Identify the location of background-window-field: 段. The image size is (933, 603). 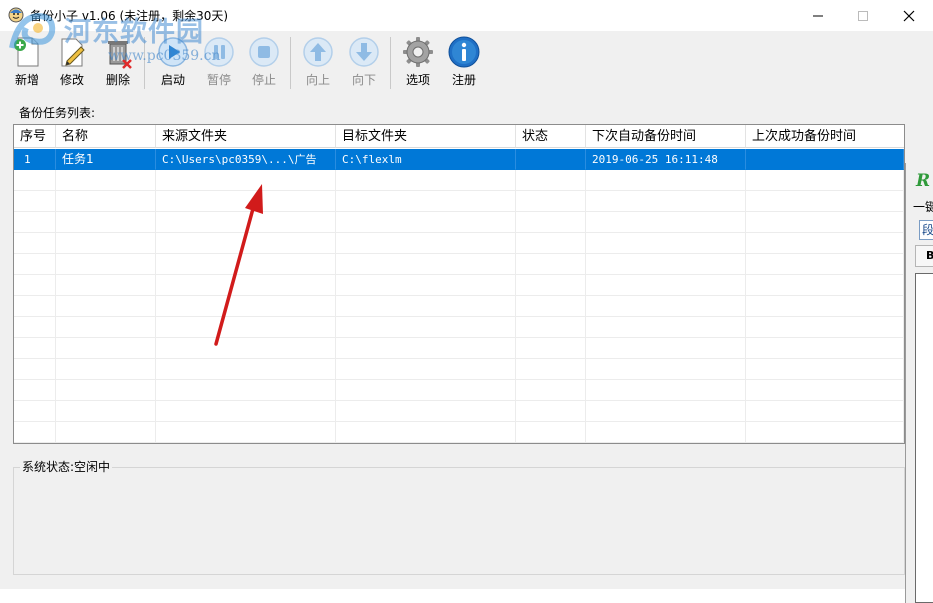
(926, 230).